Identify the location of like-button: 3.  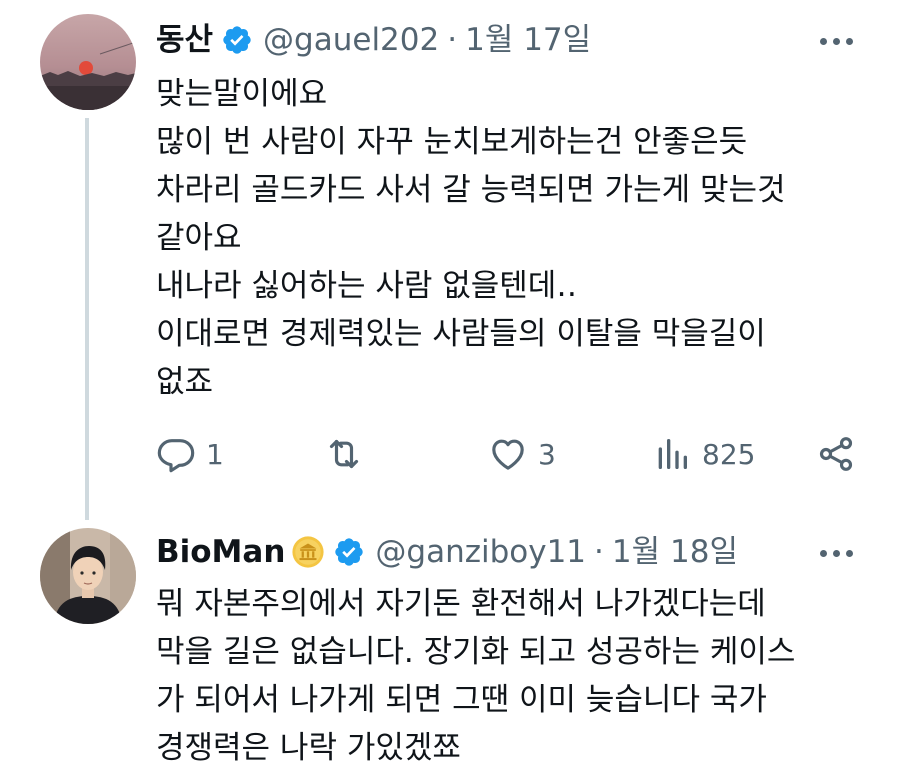
(522, 454).